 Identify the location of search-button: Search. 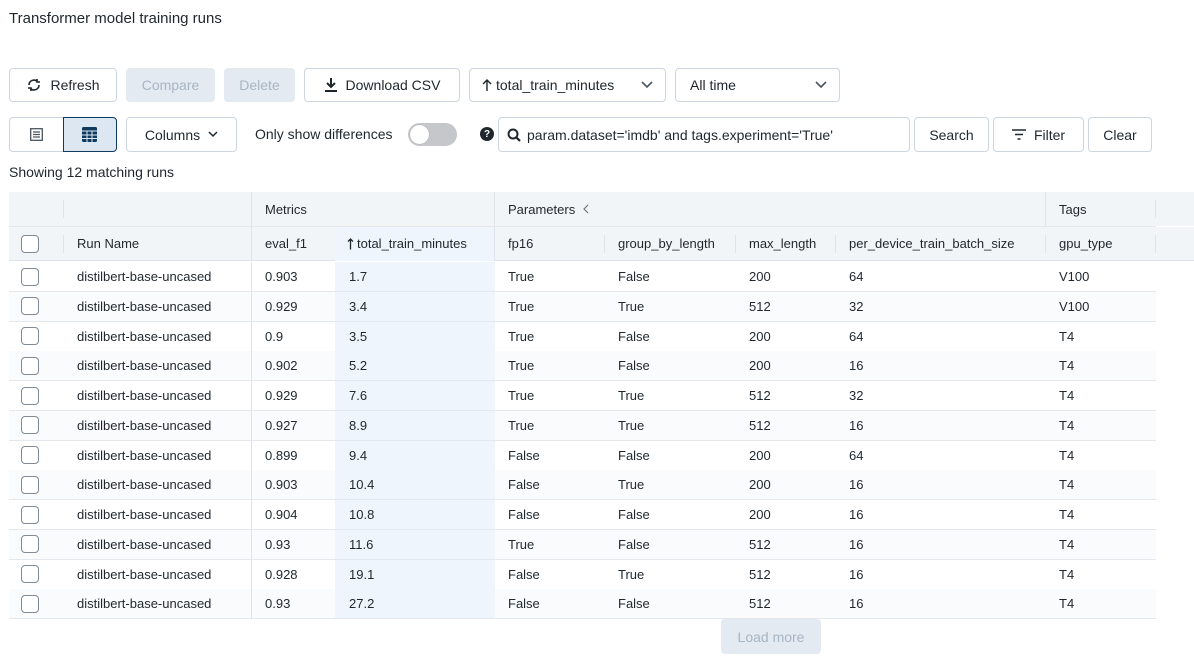
(951, 134).